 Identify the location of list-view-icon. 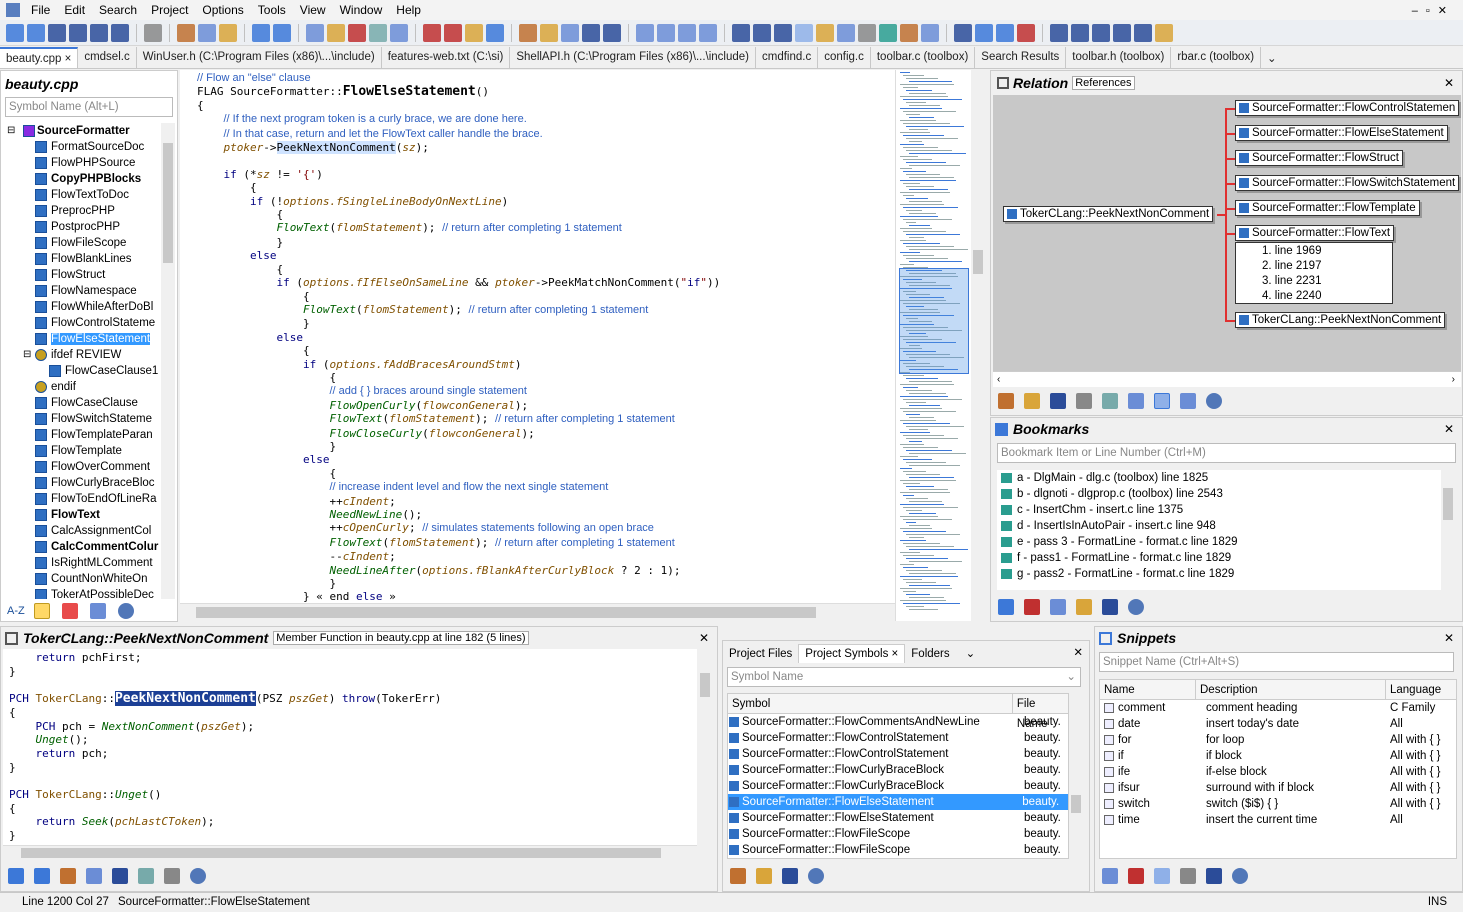
(41, 611).